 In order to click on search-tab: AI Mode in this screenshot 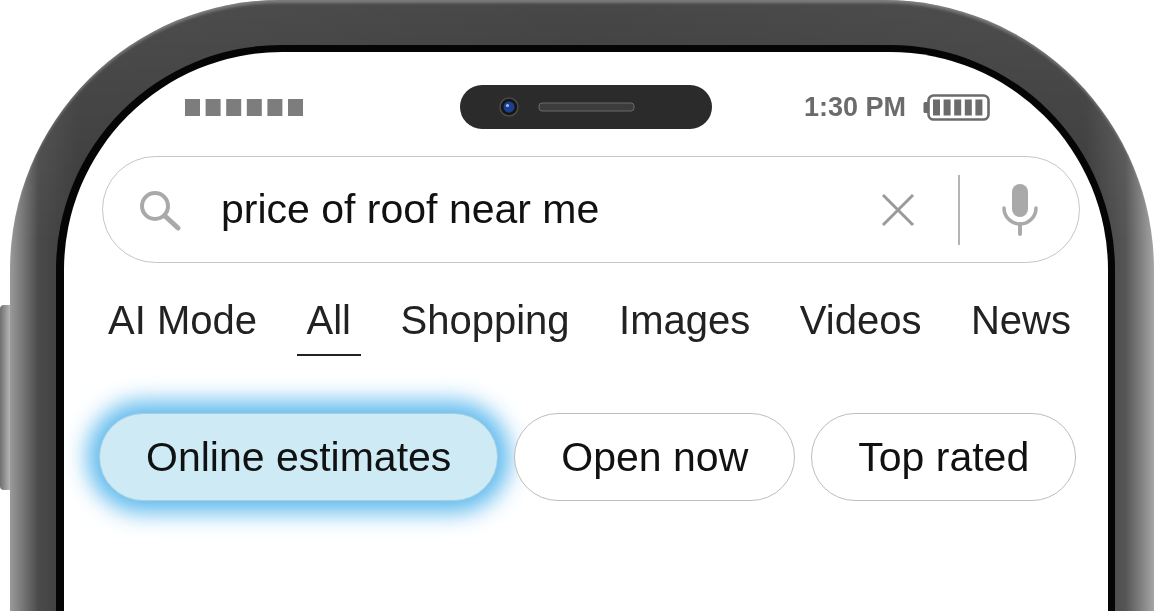, I will do `click(182, 326)`.